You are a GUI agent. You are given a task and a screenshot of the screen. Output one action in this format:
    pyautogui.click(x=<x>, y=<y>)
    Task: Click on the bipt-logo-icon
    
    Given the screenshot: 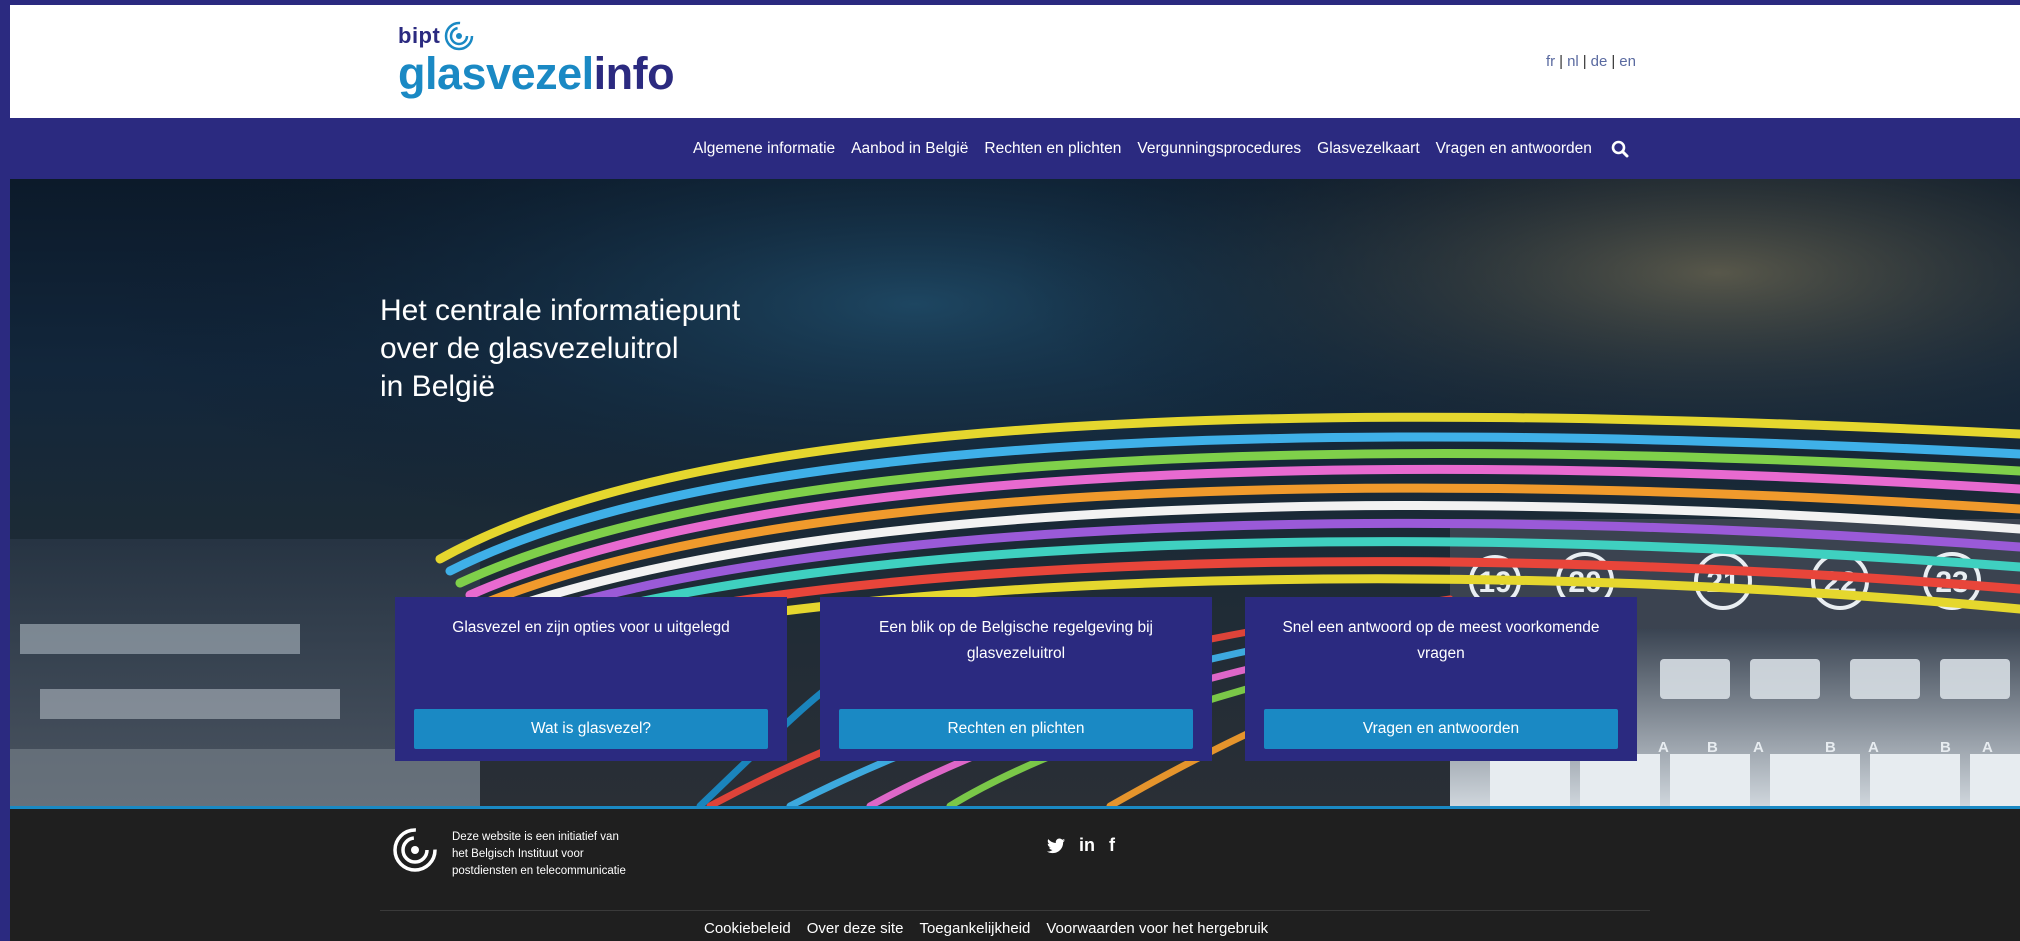 What is the action you would take?
    pyautogui.click(x=415, y=850)
    